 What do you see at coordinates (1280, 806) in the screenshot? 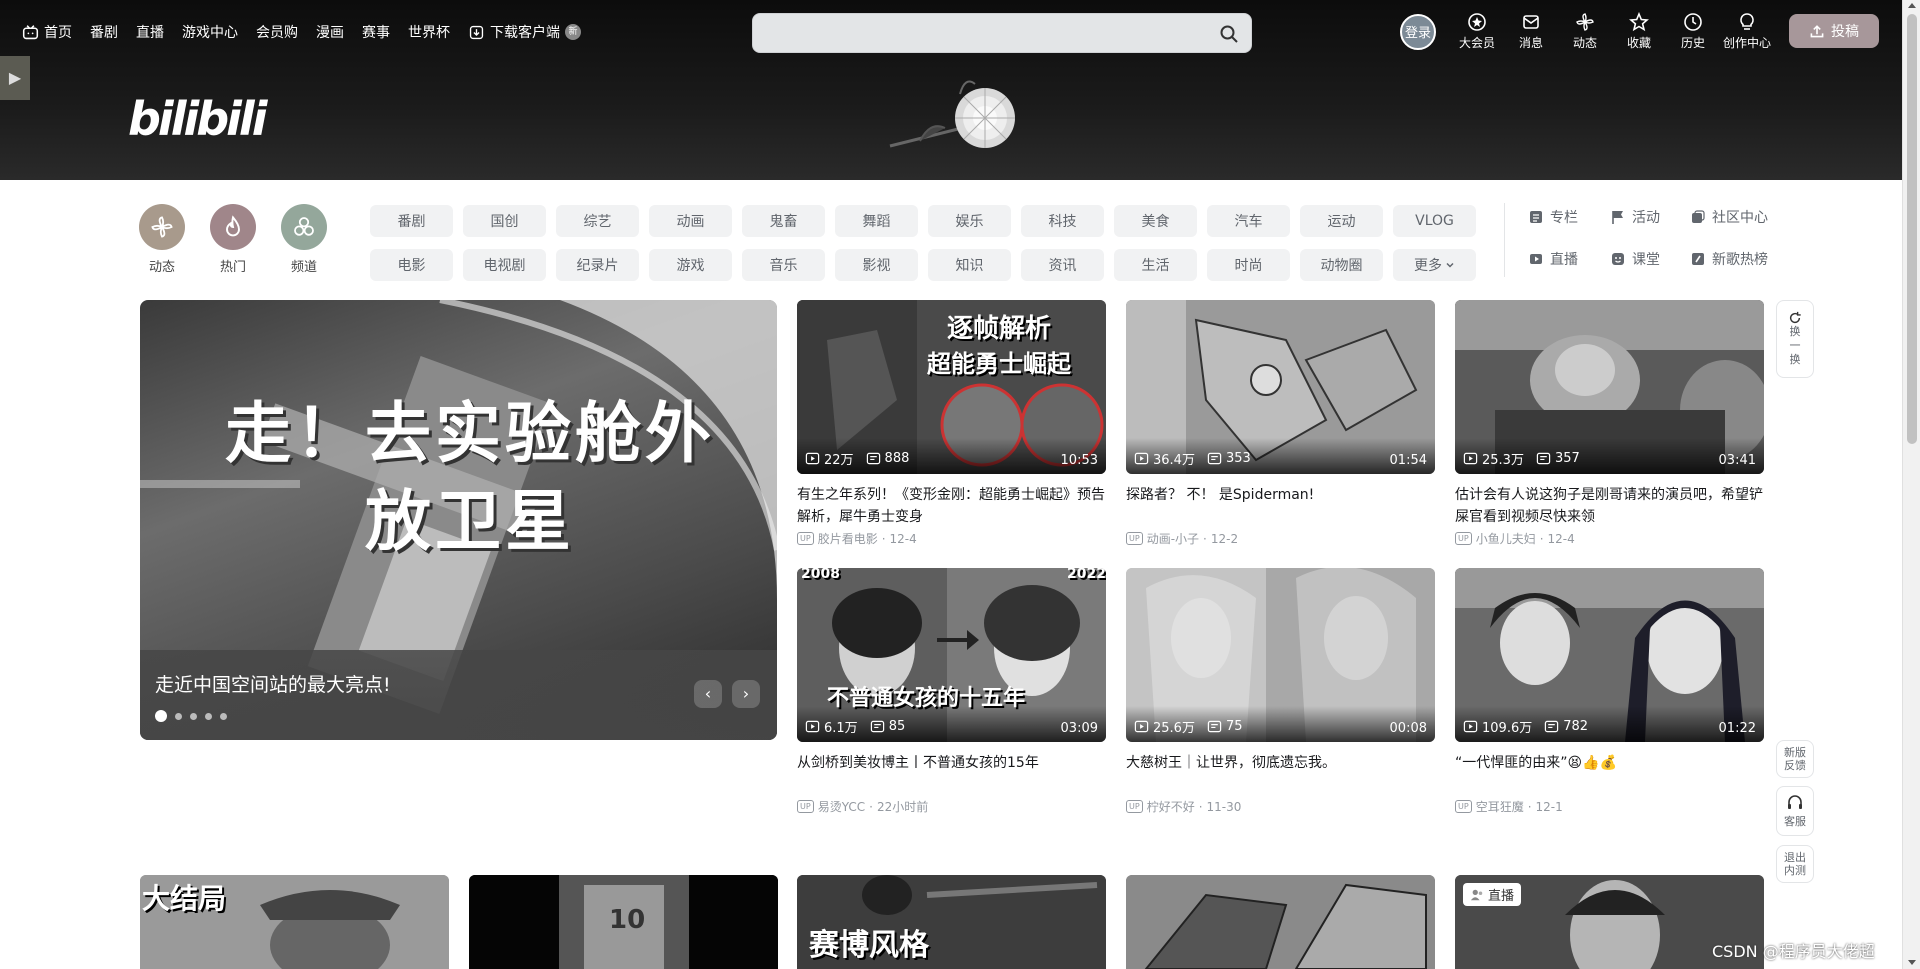
I see `video-meta: UP 柠好不好 · 11-30` at bounding box center [1280, 806].